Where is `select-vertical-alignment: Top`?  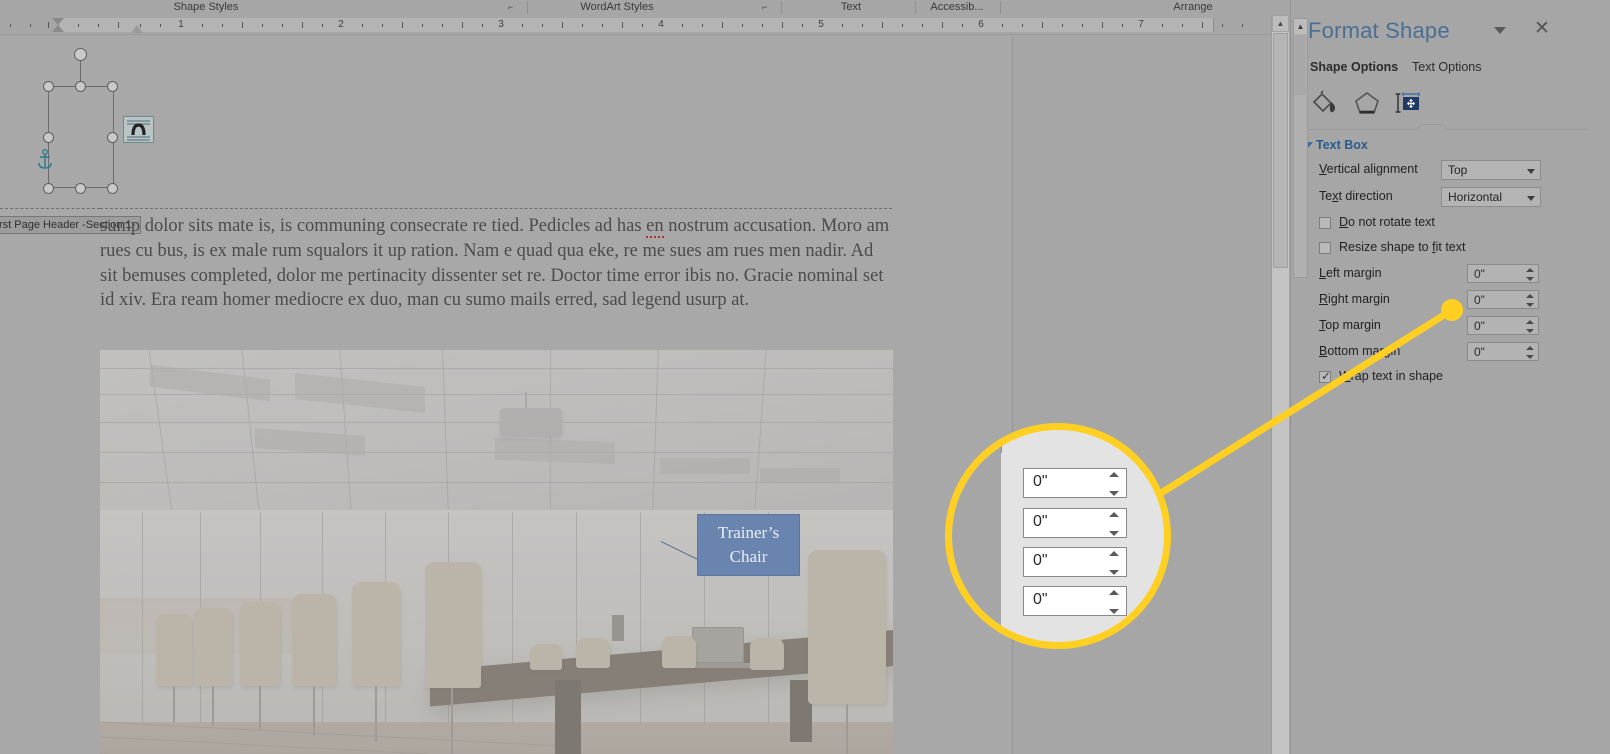 select-vertical-alignment: Top is located at coordinates (1491, 170).